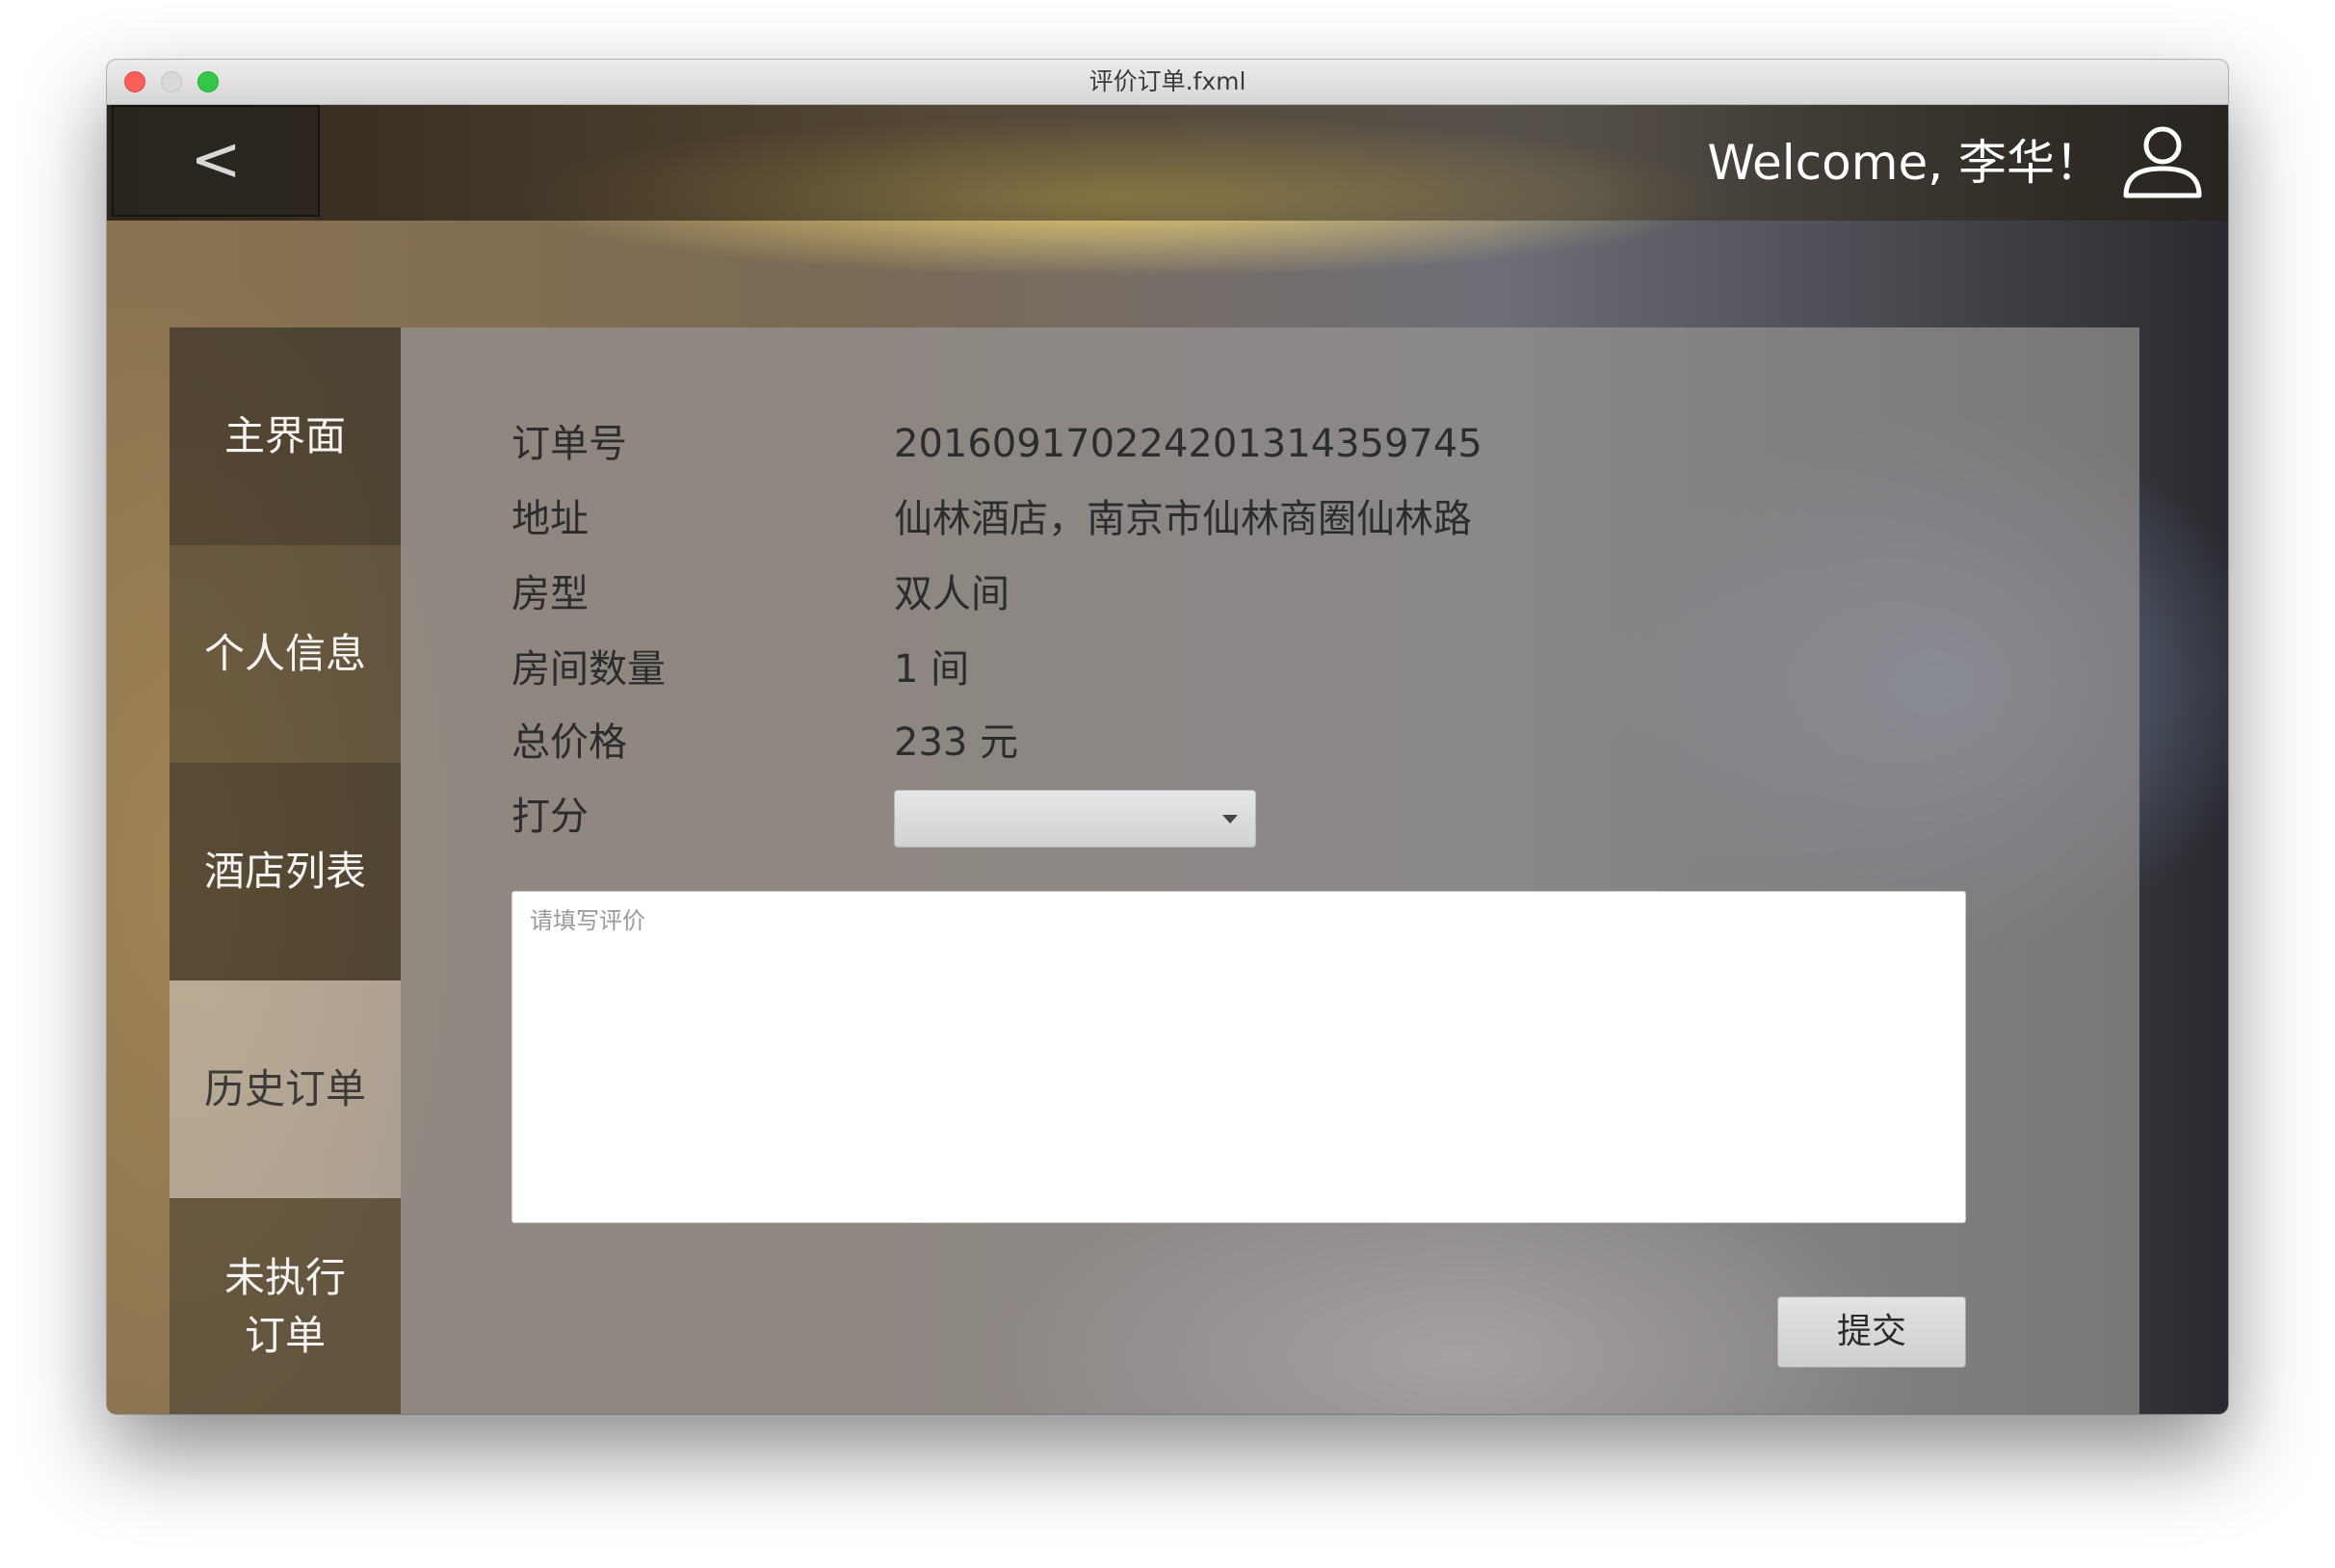  Describe the element at coordinates (551, 519) in the screenshot. I see `address-label: 地址` at that location.